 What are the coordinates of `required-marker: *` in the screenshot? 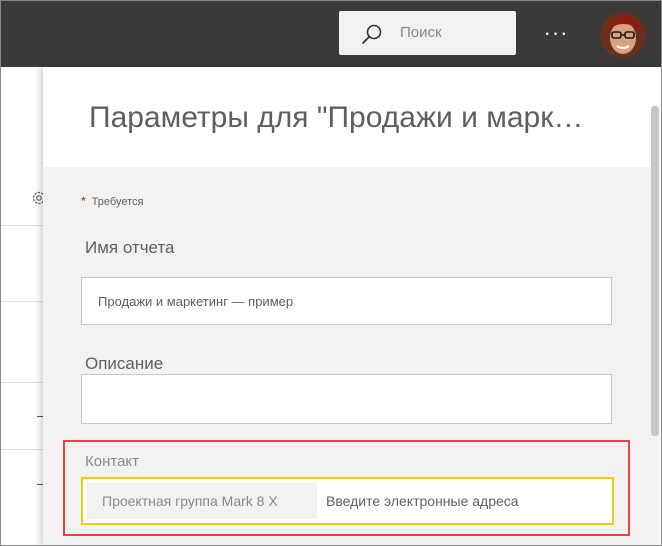 It's located at (83, 201).